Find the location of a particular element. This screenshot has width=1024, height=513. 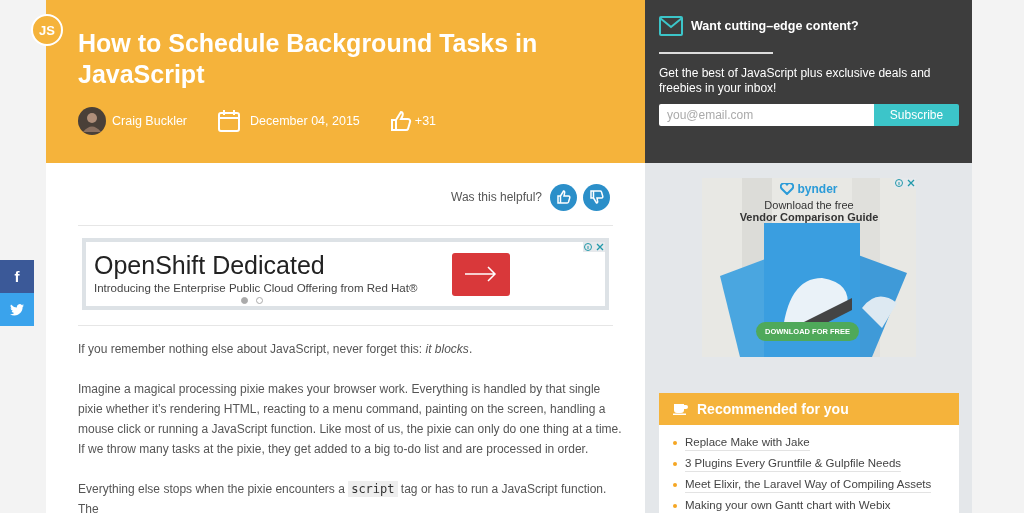

article-paragraph: Everything else stops when the pixie encounters a script tag or has to run a JavaScript function. The is located at coordinates (343, 496).